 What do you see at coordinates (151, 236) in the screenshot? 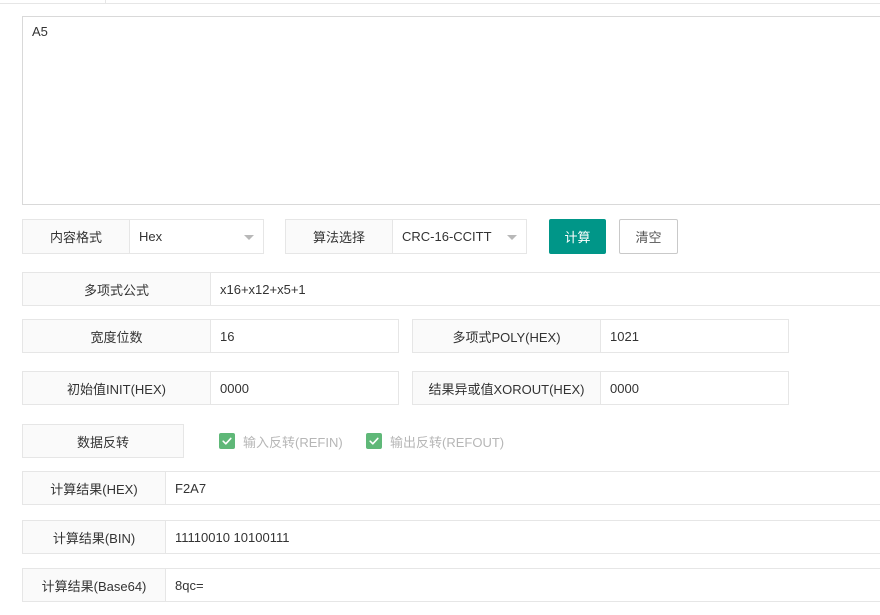
I see `format-select-value: Hex` at bounding box center [151, 236].